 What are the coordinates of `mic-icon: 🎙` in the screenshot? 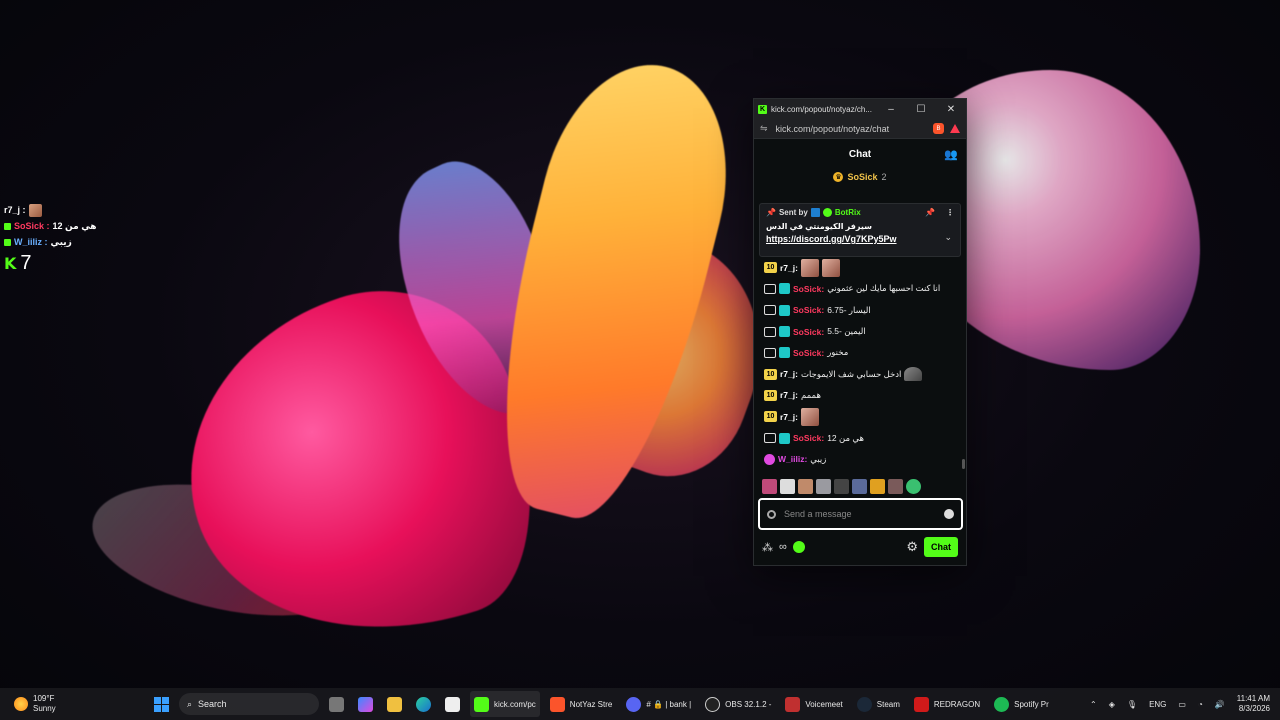 It's located at (1132, 704).